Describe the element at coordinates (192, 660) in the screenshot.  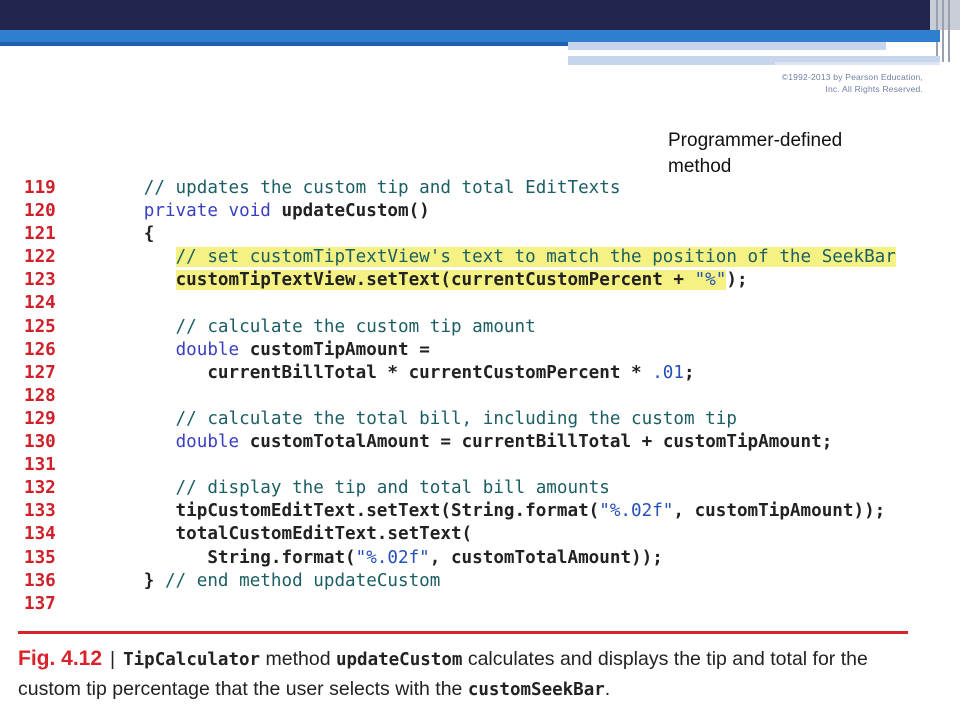
I see `caption-class-name: TipCalculator` at that location.